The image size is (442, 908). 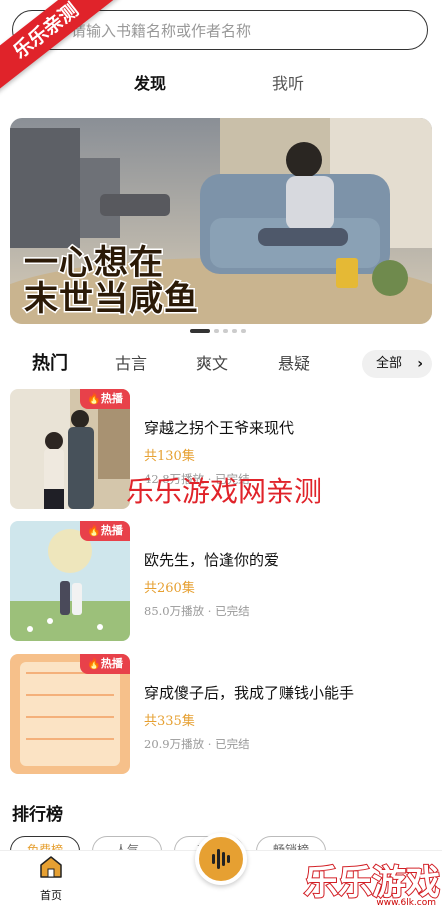 I want to click on book-title: 欧先生，恰逢你的爱, so click(x=212, y=560).